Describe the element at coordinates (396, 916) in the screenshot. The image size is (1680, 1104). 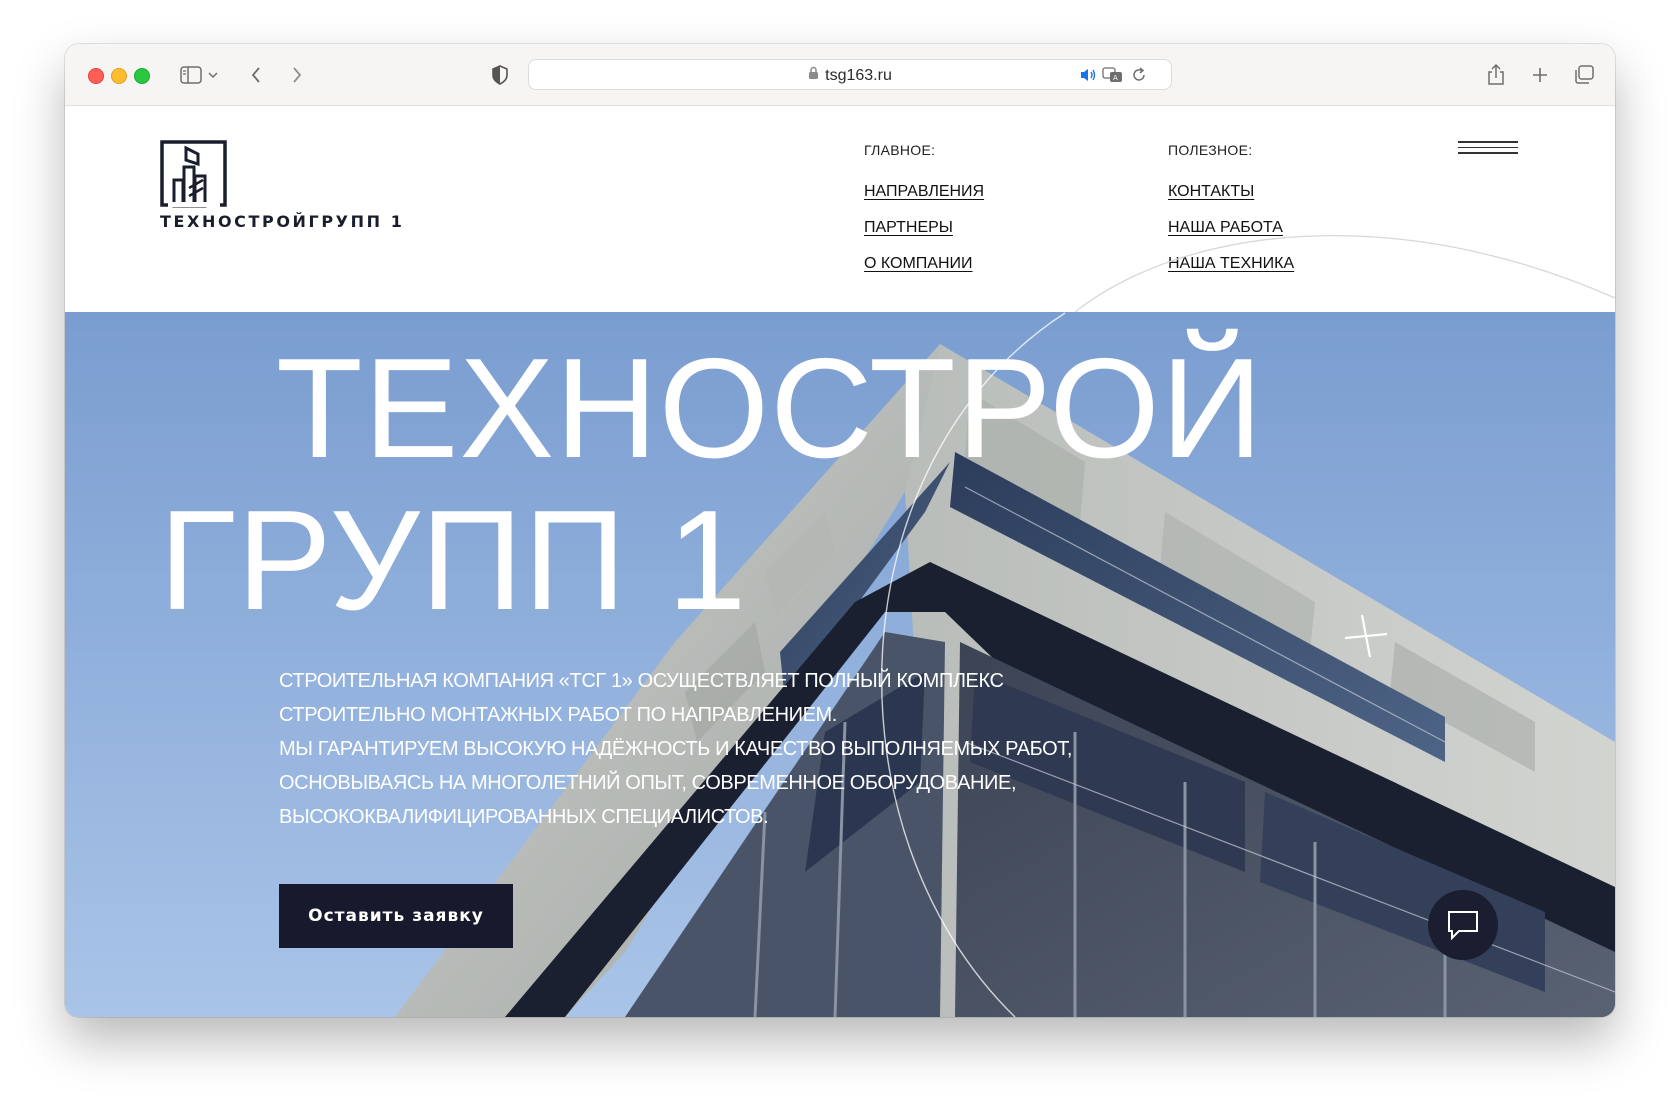
I see `leave-request-button: Оставить заявку` at that location.